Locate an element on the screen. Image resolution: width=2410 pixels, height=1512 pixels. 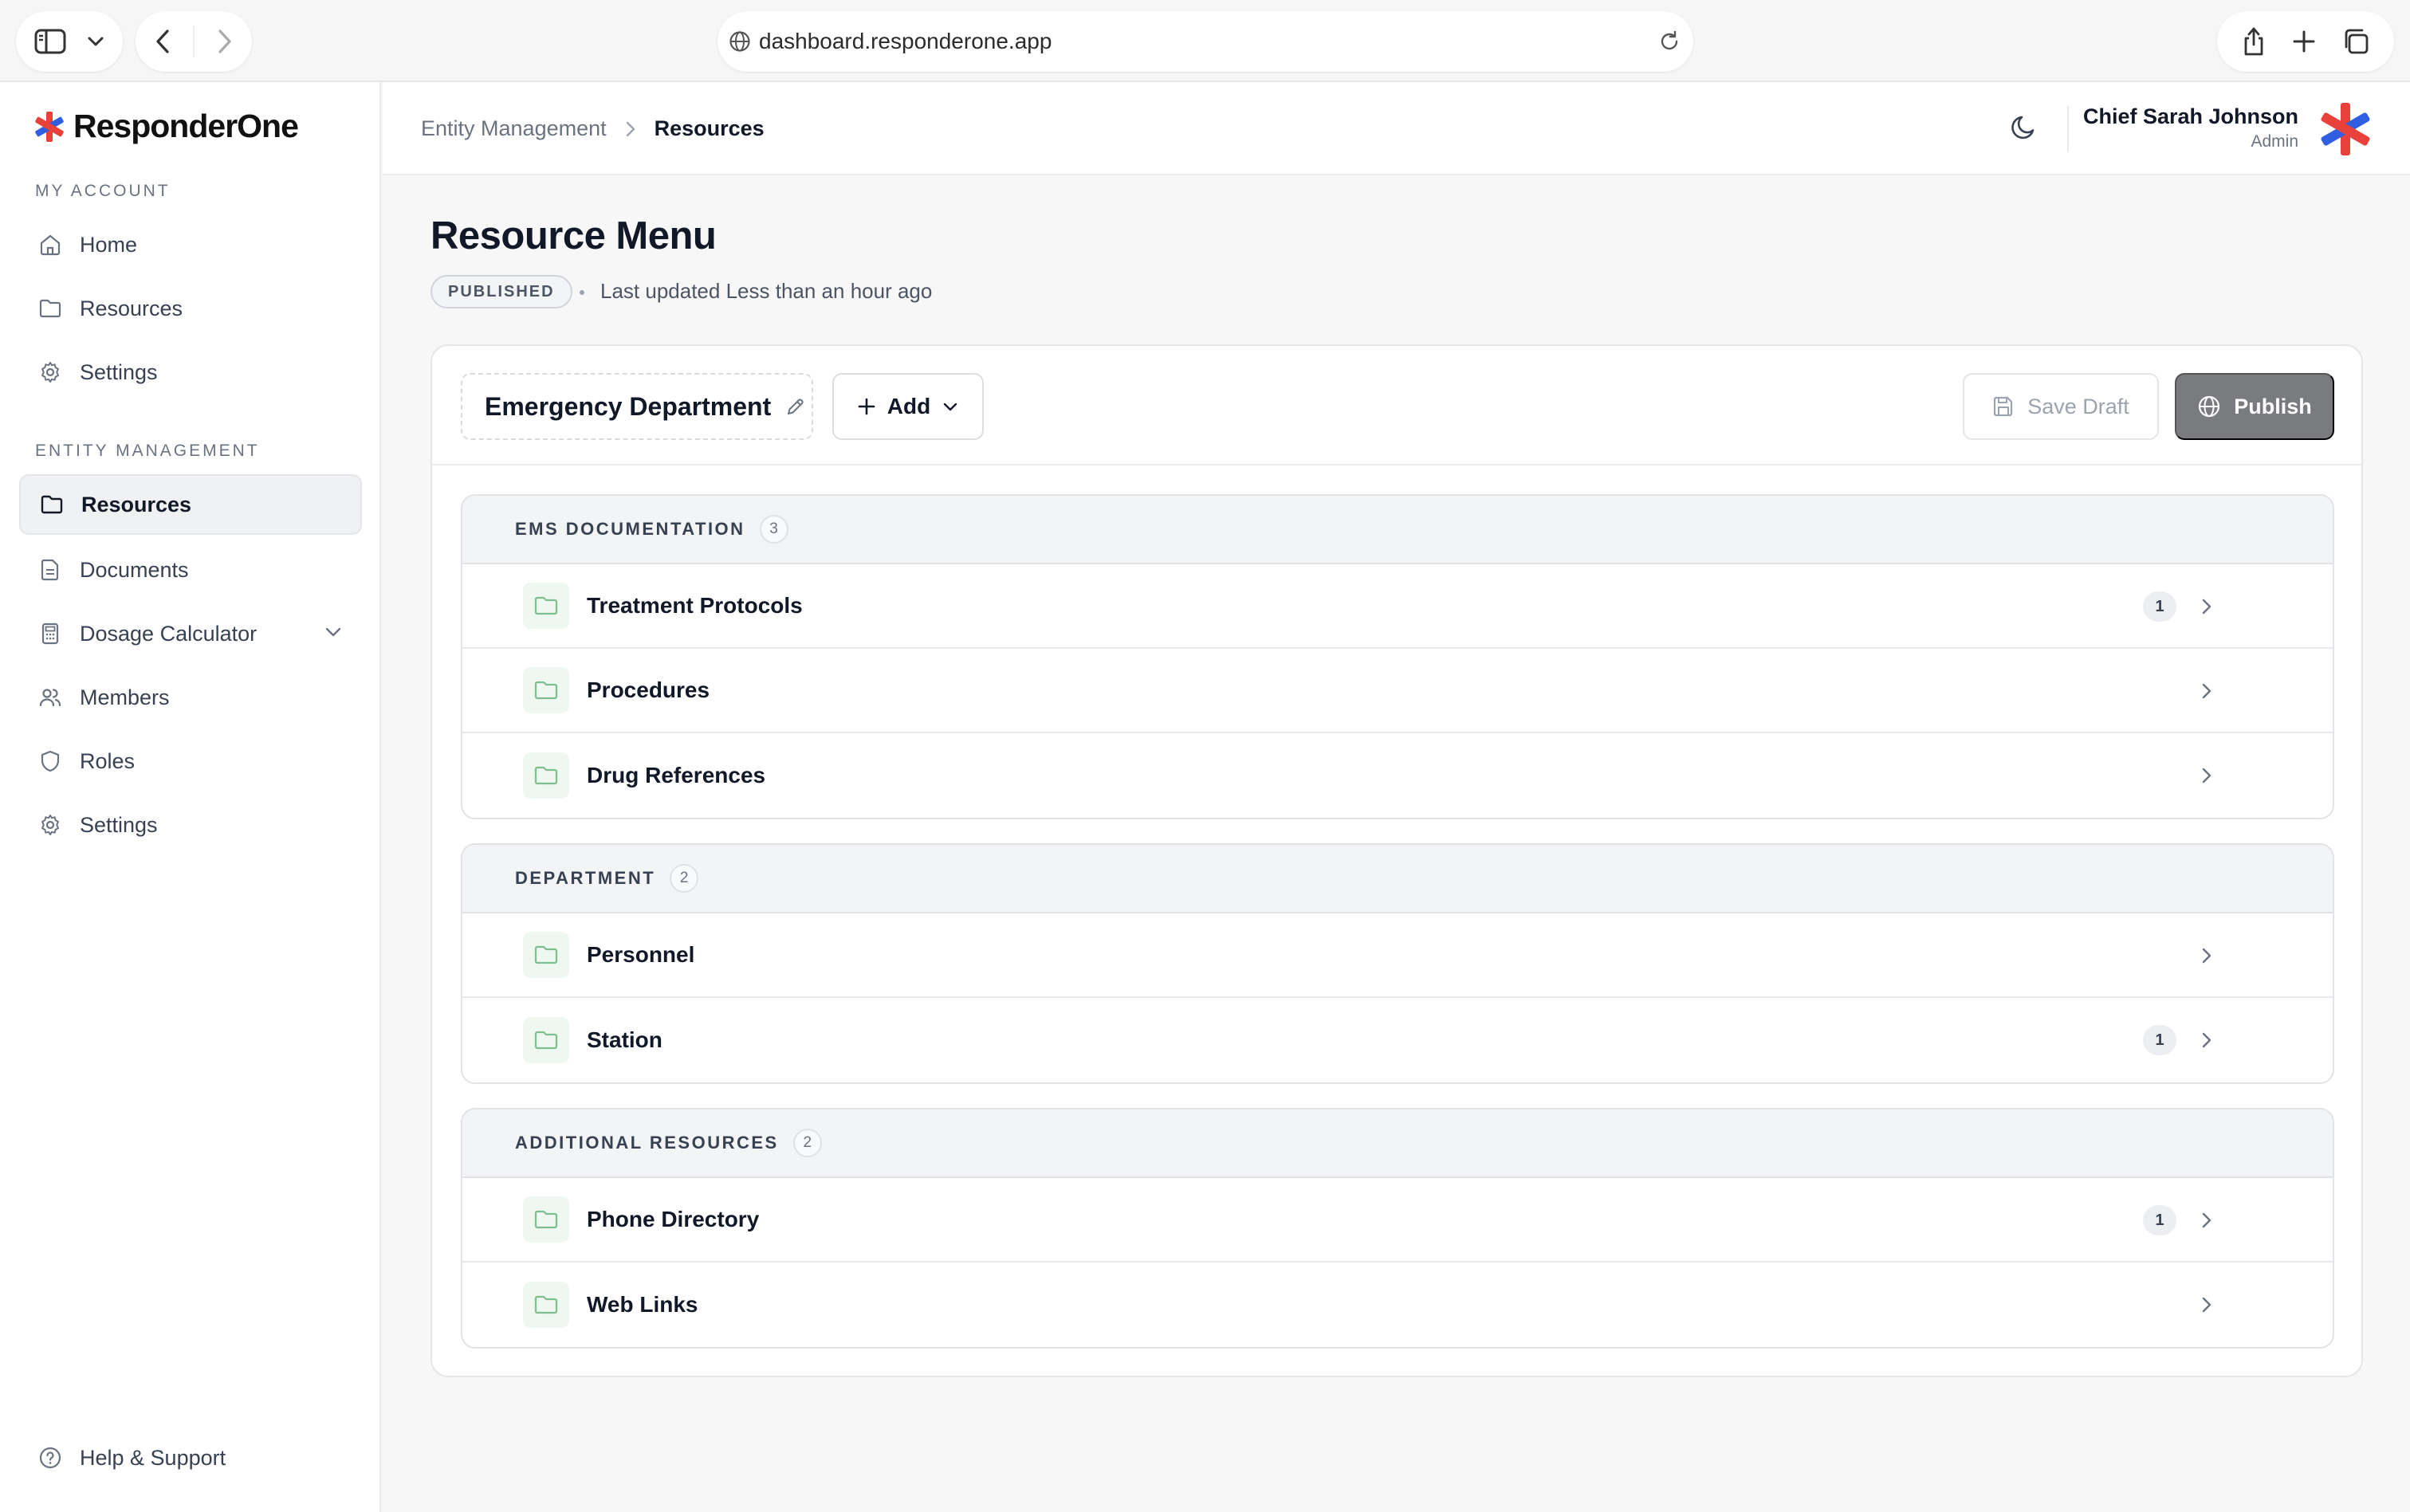
list-item: Procedures is located at coordinates (1397, 691).